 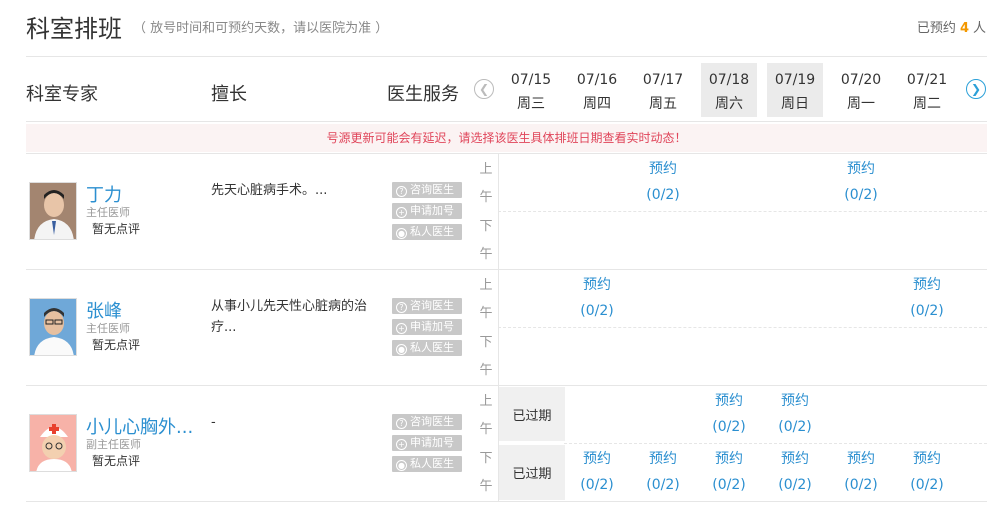 What do you see at coordinates (506, 56) in the screenshot?
I see `header-divider` at bounding box center [506, 56].